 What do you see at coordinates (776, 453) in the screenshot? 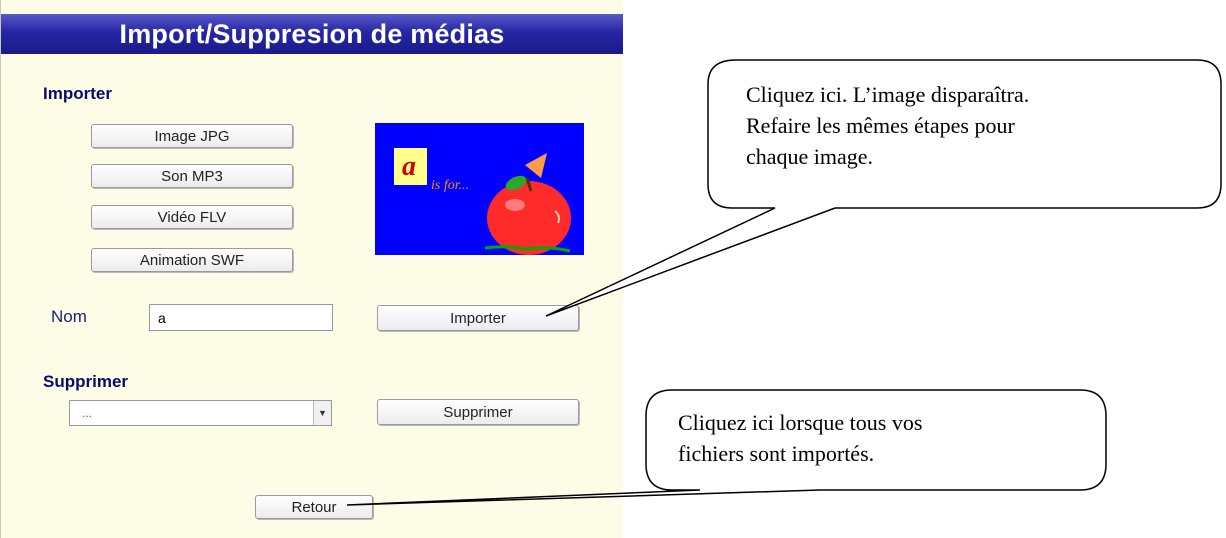
I see `callout-bottom-line: fichiers sont importés.` at bounding box center [776, 453].